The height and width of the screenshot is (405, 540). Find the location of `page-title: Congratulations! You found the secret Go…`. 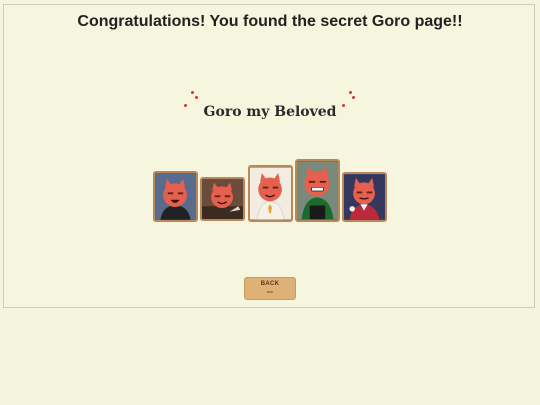

page-title: Congratulations! You found the secret Go… is located at coordinates (270, 21).